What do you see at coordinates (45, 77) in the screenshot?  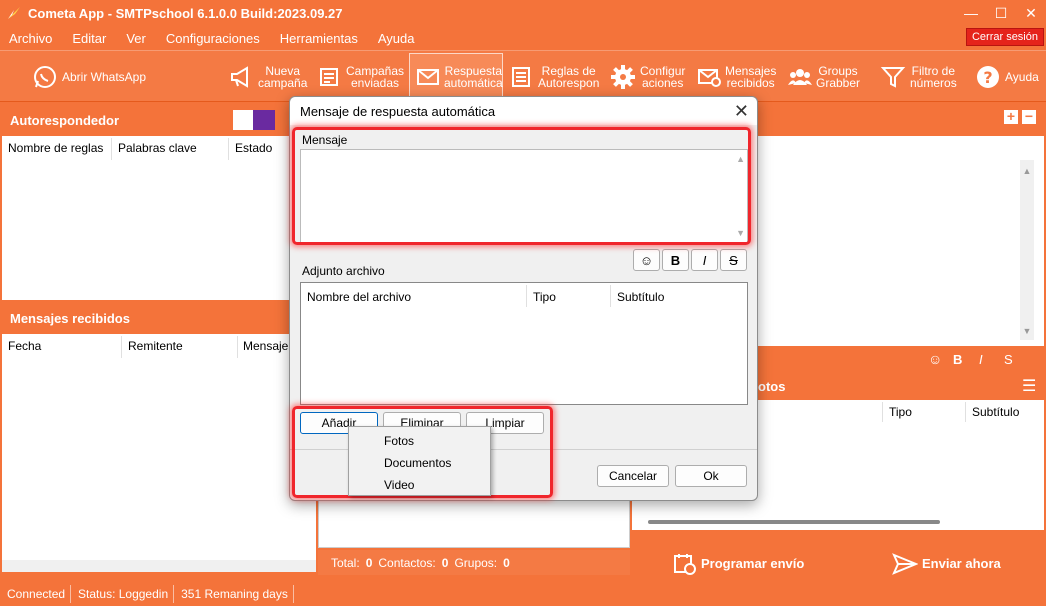 I see `whatsapp-icon` at bounding box center [45, 77].